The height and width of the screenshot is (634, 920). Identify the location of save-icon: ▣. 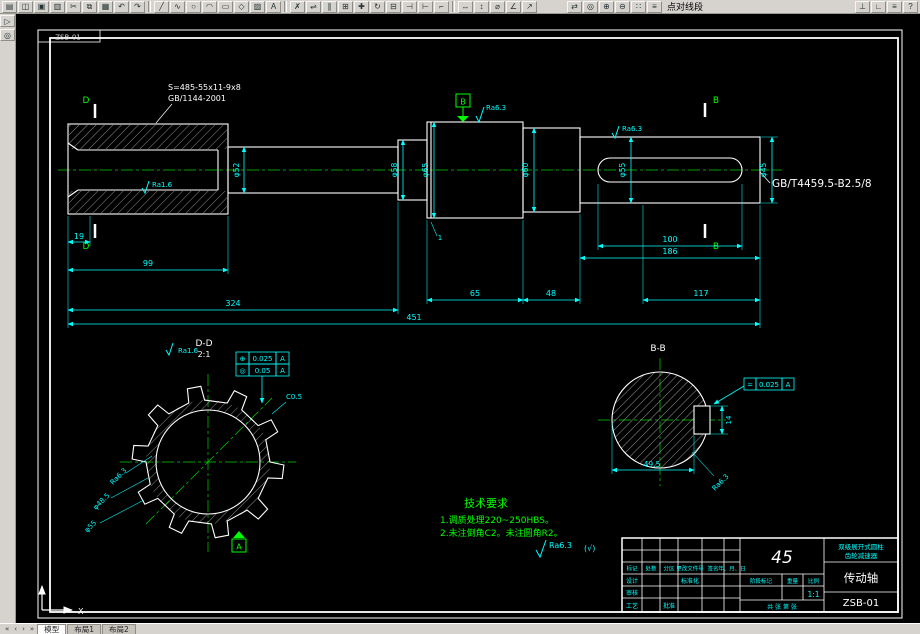
(41, 6).